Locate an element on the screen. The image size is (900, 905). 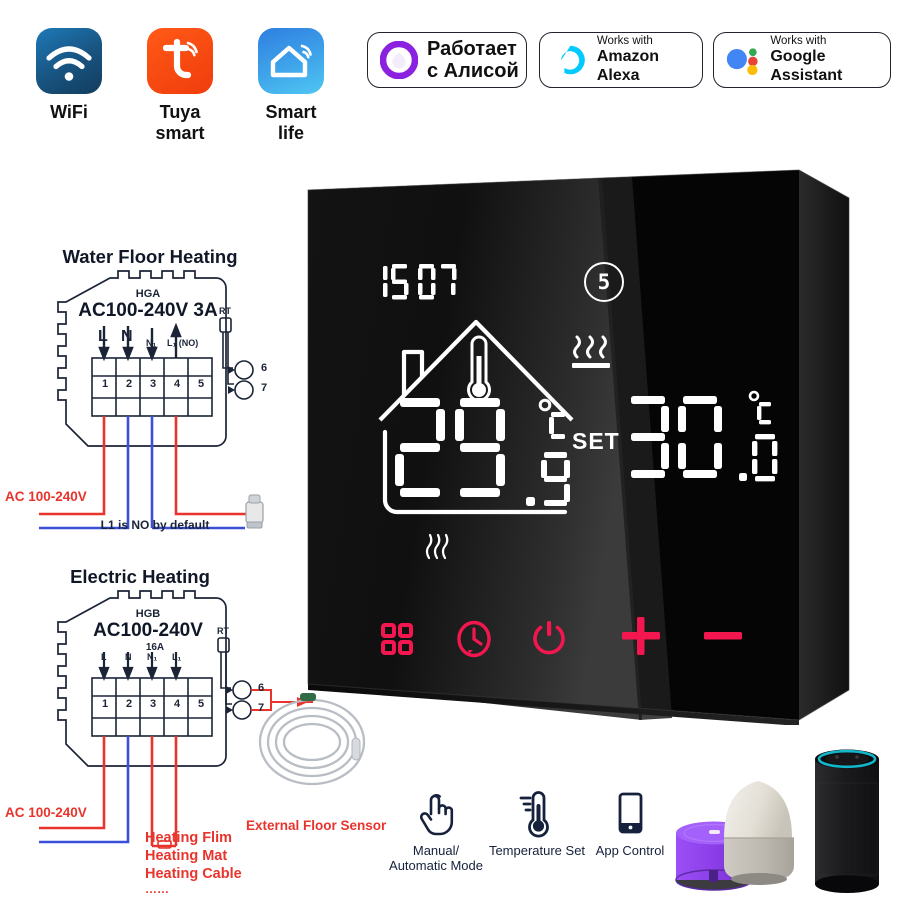
wiring-water-terminal-2: 2 is located at coordinates (129, 384).